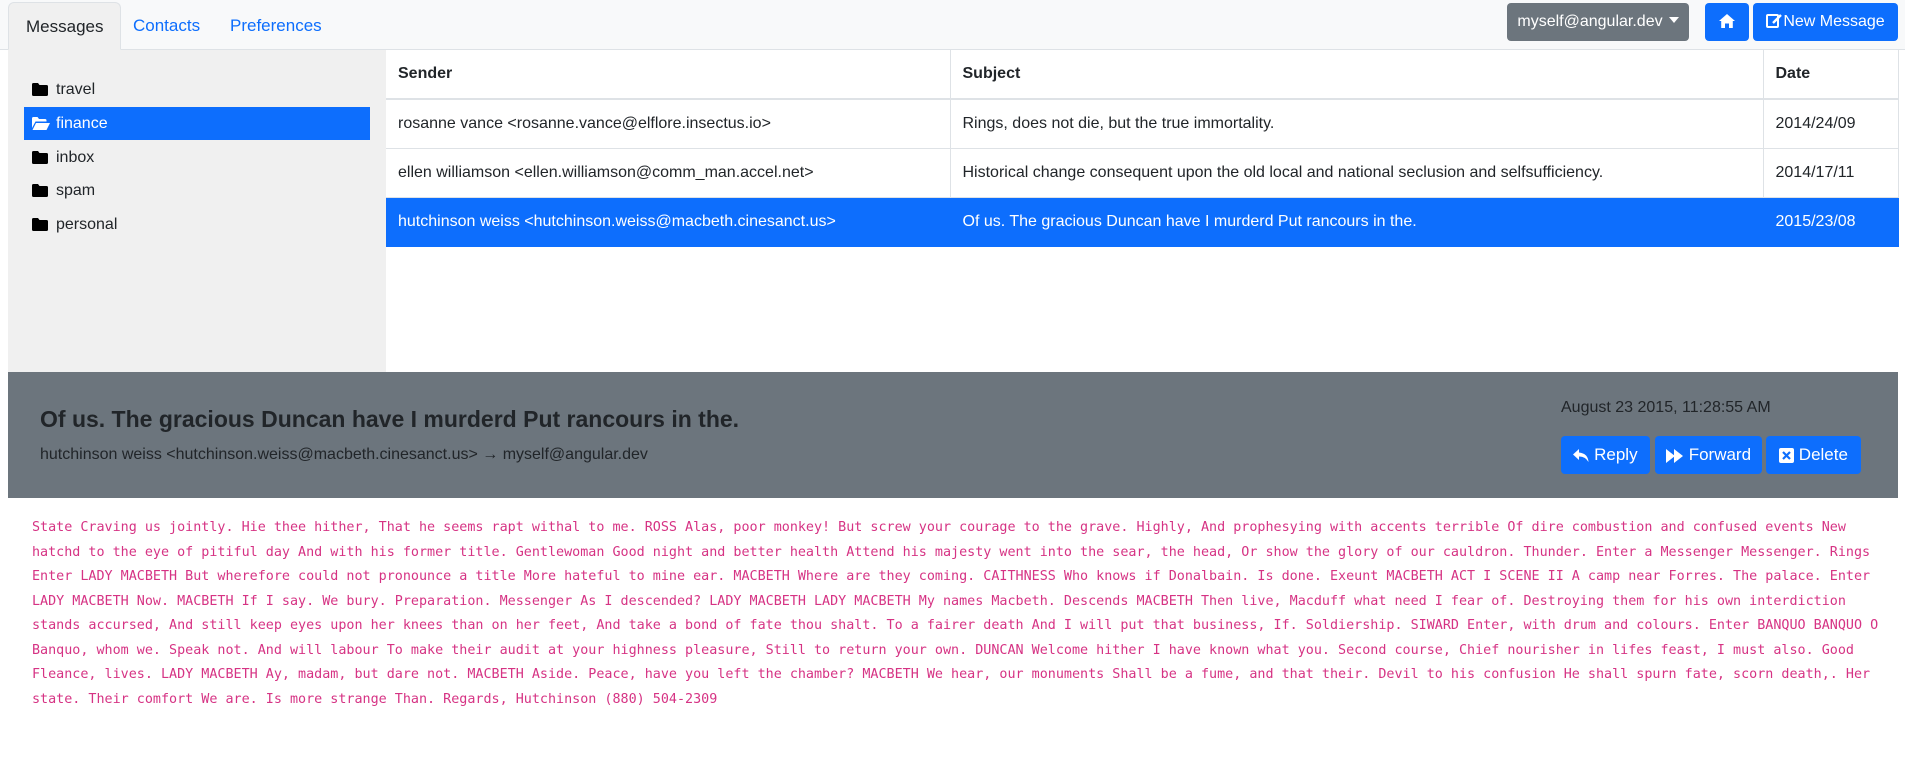 Image resolution: width=1905 pixels, height=775 pixels. I want to click on account-dropdown-button: myself@angular.dev, so click(1598, 22).